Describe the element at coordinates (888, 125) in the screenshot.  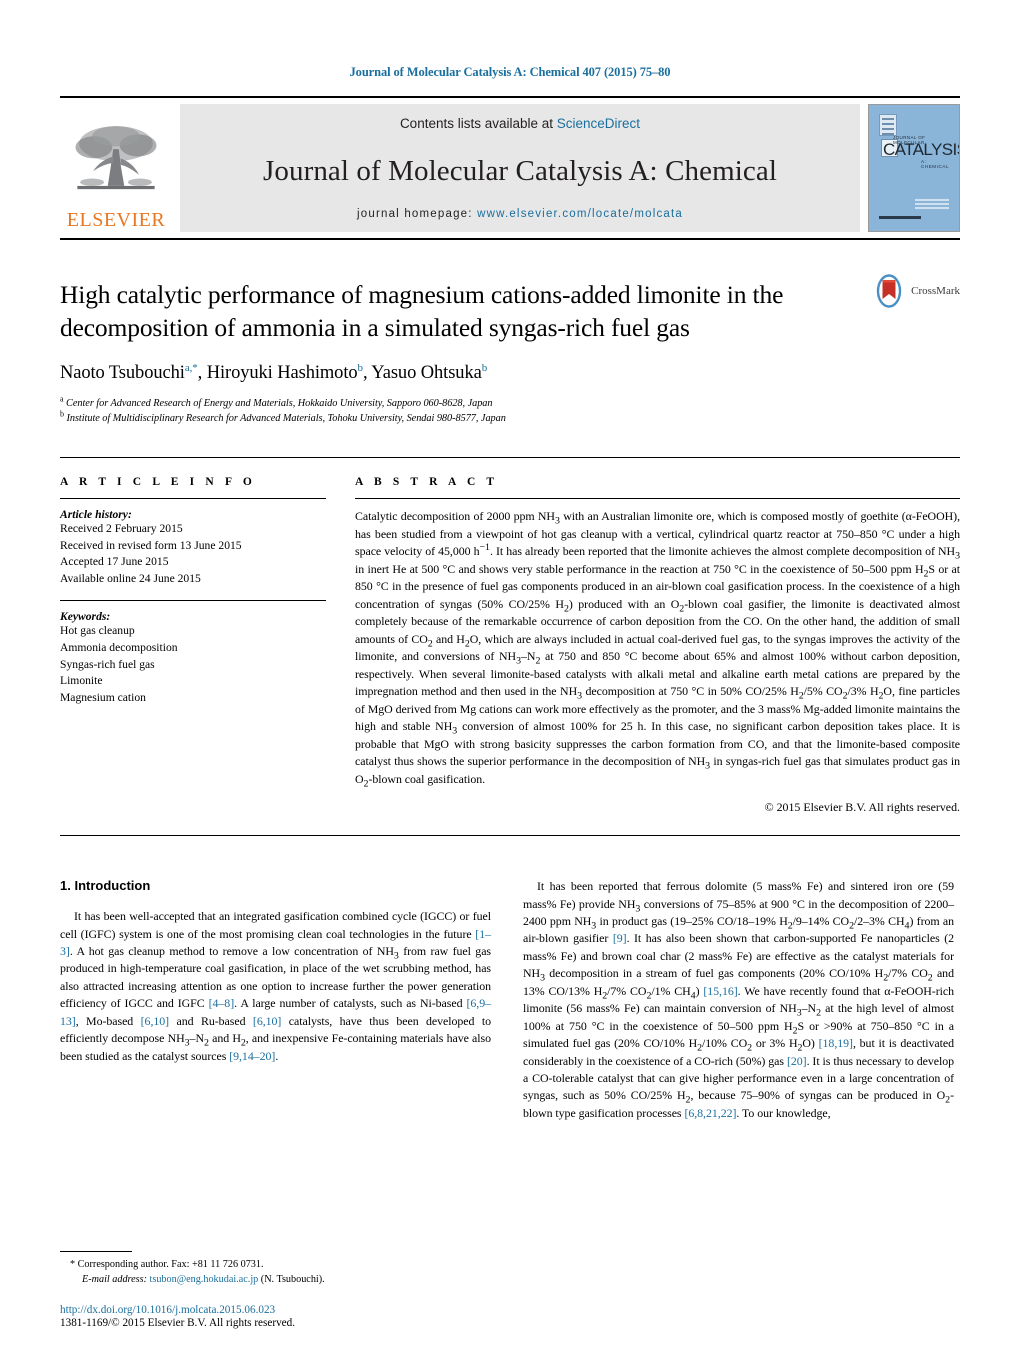
I see `cover-badge-icon` at that location.